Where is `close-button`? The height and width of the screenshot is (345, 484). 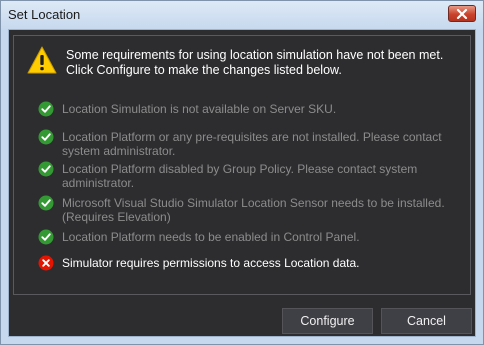 close-button is located at coordinates (462, 13).